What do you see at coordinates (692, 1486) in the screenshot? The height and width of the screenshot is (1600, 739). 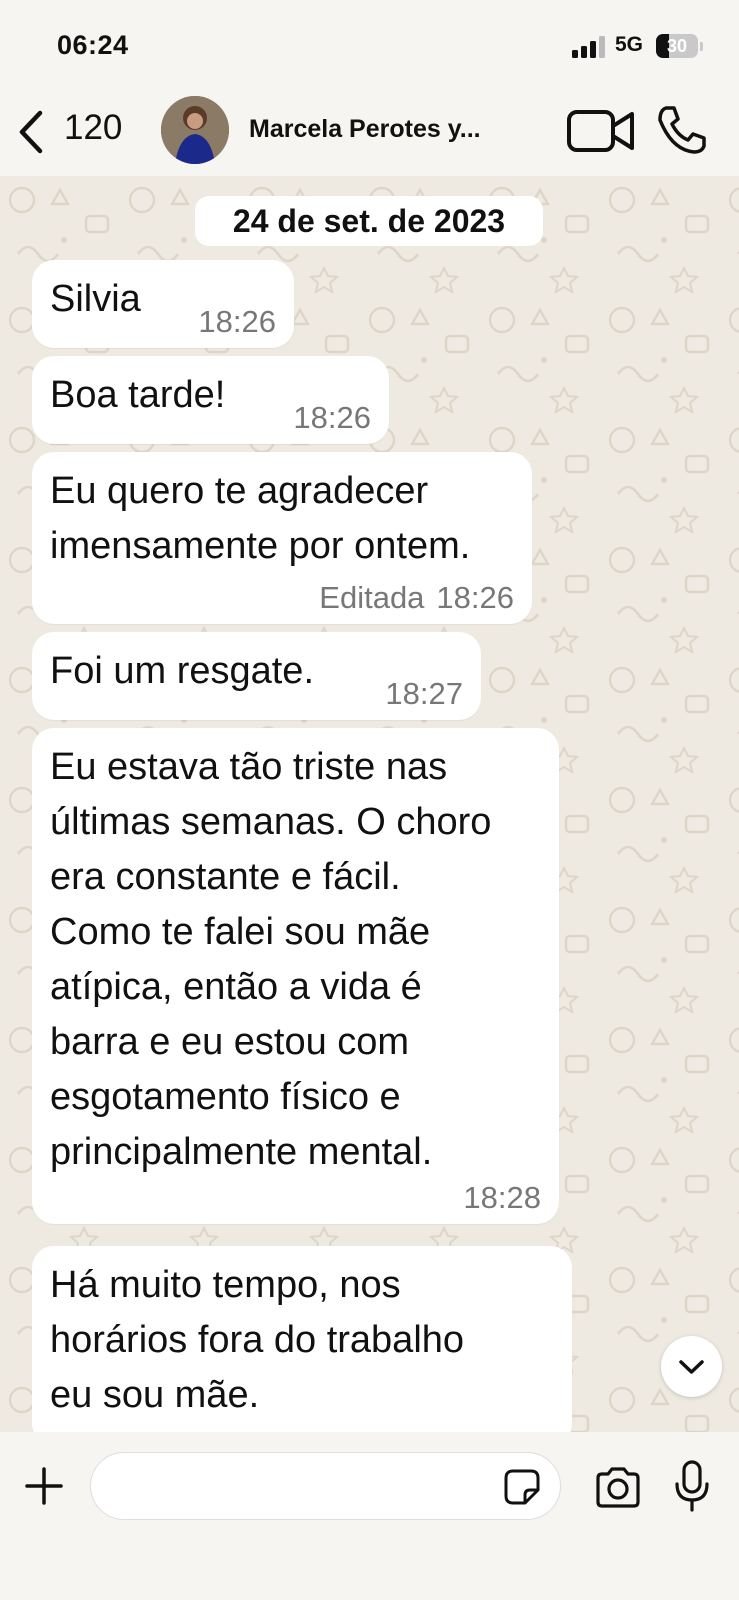 I see `microphone-icon` at bounding box center [692, 1486].